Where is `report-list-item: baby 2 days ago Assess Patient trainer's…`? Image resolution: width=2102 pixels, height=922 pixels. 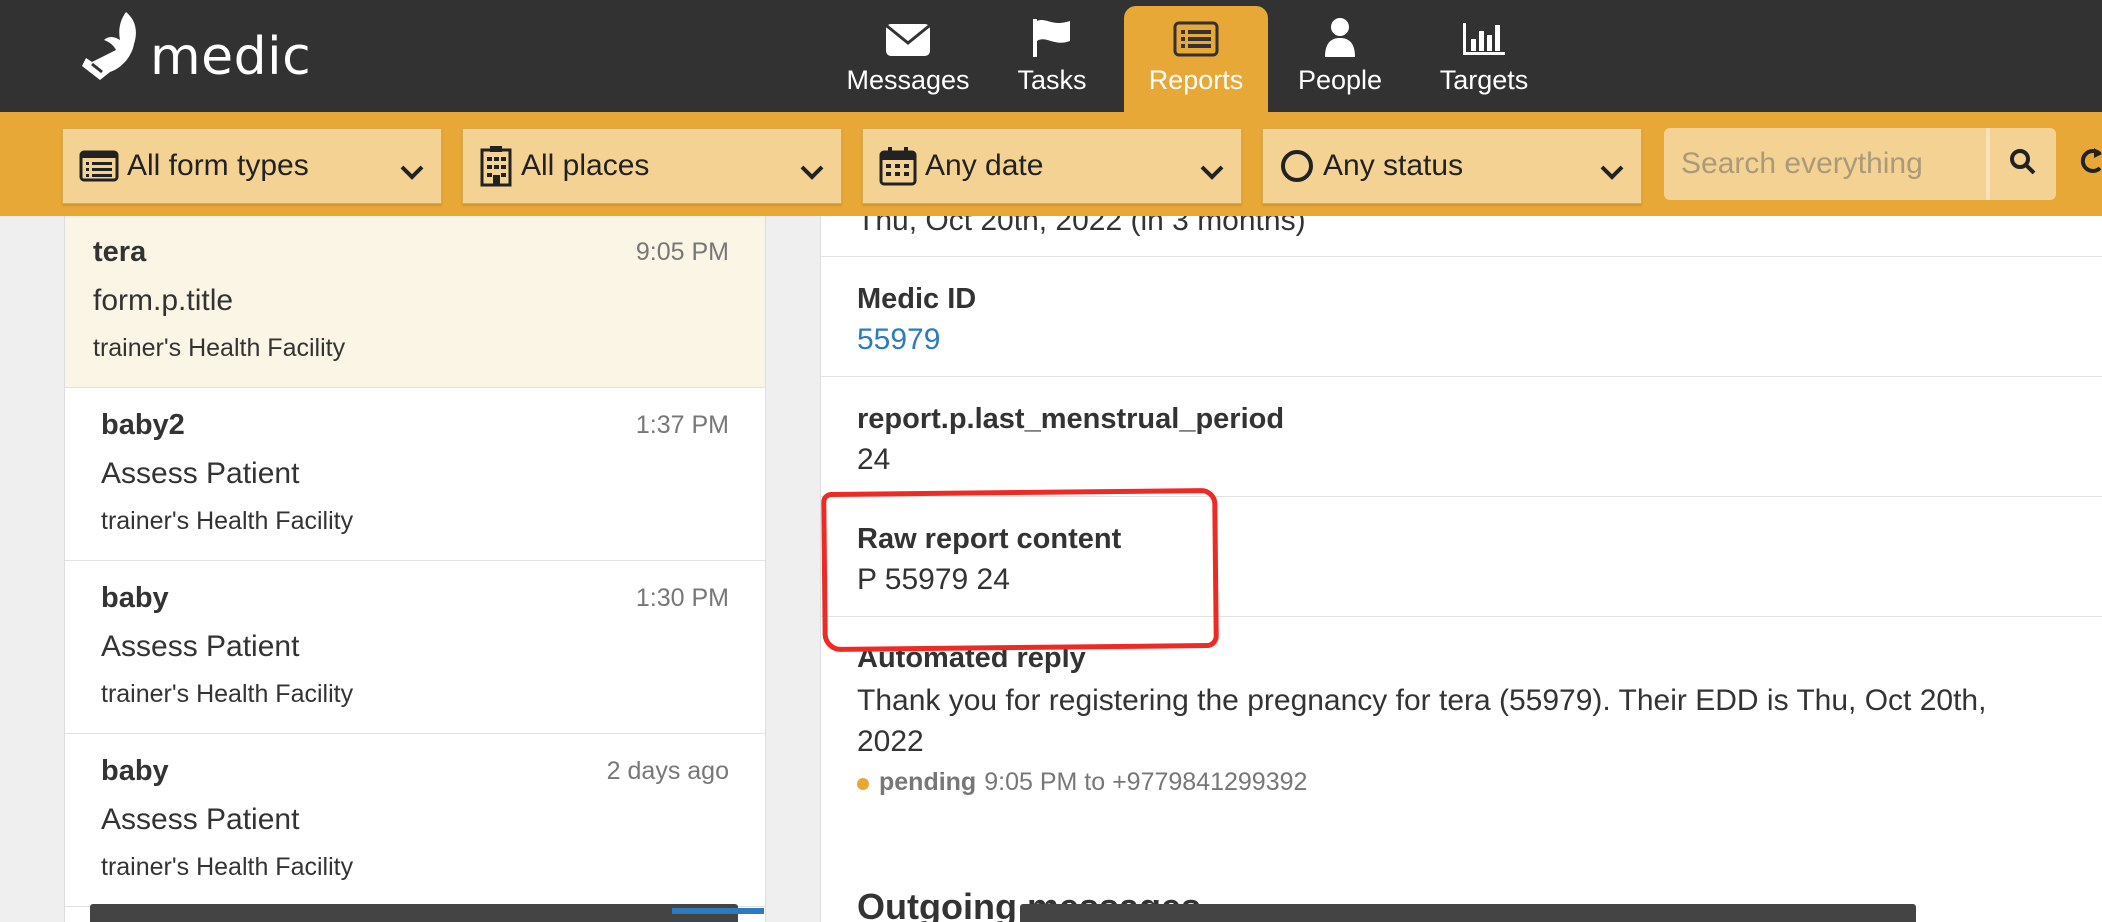 report-list-item: baby 2 days ago Assess Patient trainer's… is located at coordinates (415, 821).